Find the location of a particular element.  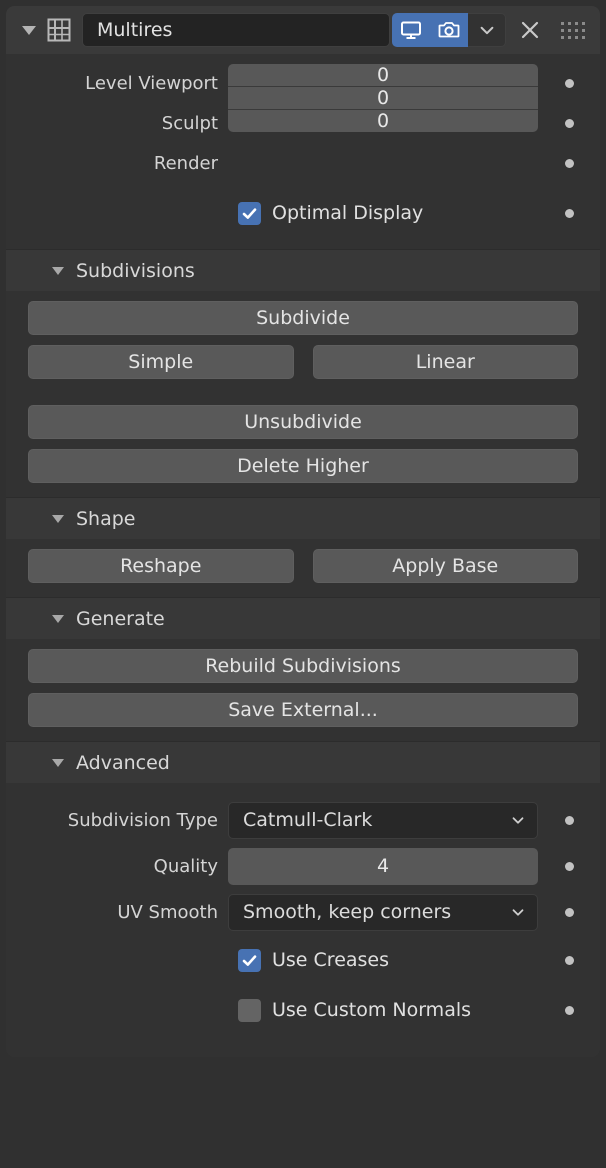

delete-higher-button: Delete Higher is located at coordinates (303, 466).